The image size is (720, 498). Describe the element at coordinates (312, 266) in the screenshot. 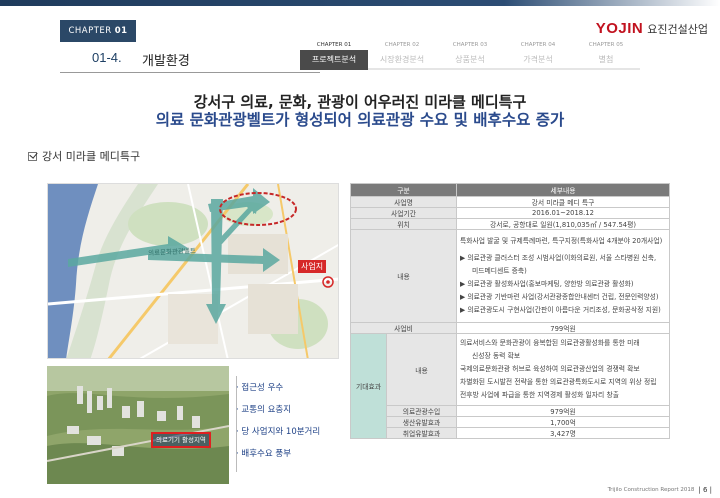

I see `site-marker-label: 사업지` at that location.